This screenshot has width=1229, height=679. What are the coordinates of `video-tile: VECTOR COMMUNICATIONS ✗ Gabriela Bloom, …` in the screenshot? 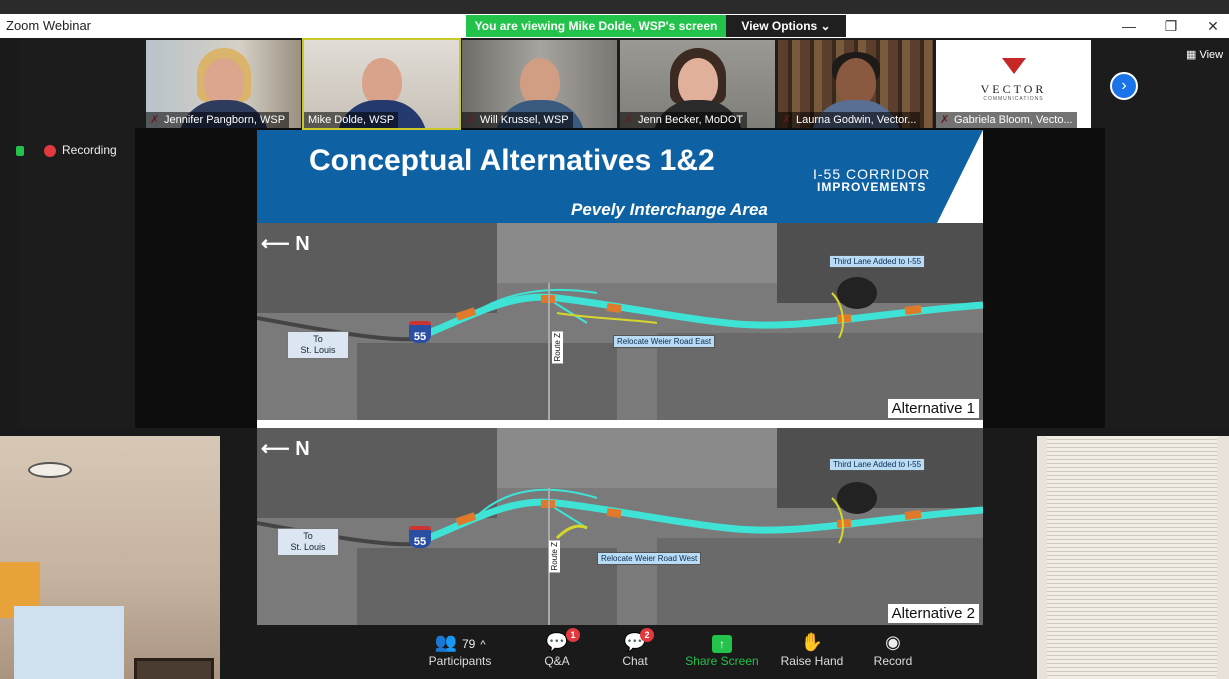 It's located at (1013, 84).